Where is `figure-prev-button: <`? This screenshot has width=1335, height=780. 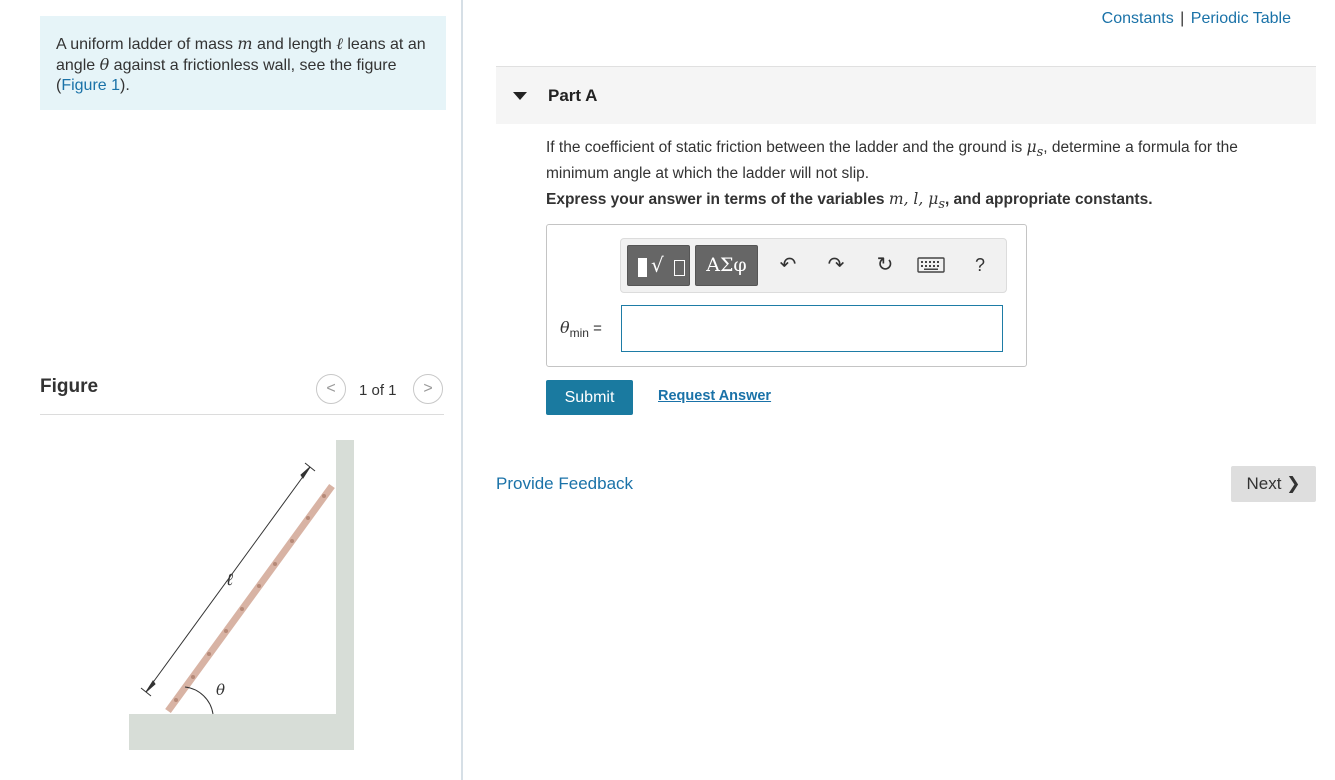 figure-prev-button: < is located at coordinates (331, 389).